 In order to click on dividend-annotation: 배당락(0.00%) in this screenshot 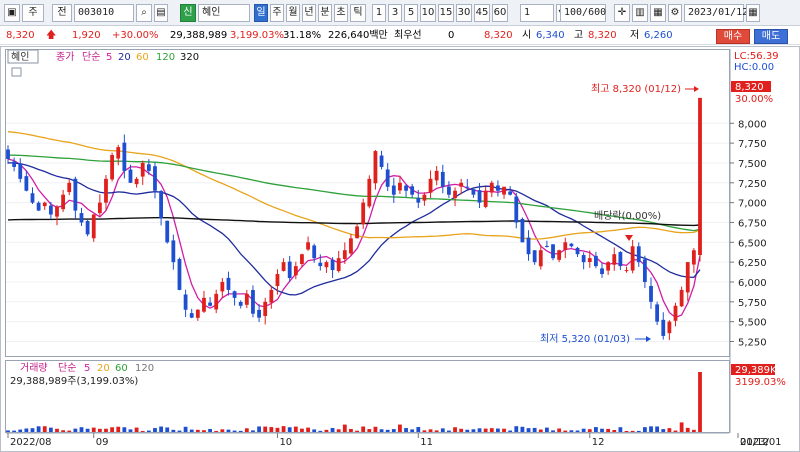, I will do `click(627, 216)`.